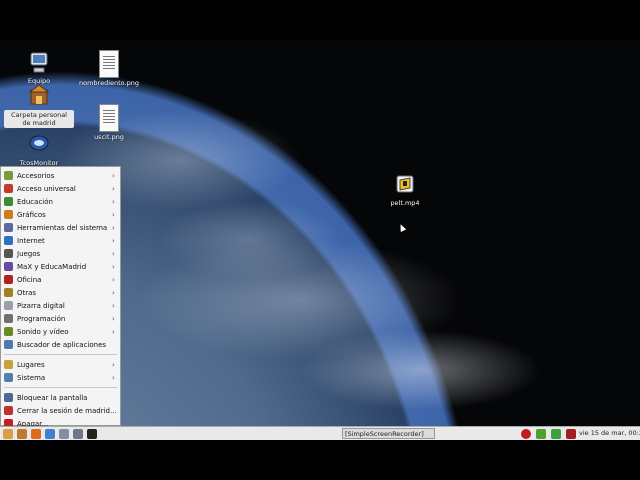  I want to click on menu-item-system: Sistema ›, so click(60, 377).